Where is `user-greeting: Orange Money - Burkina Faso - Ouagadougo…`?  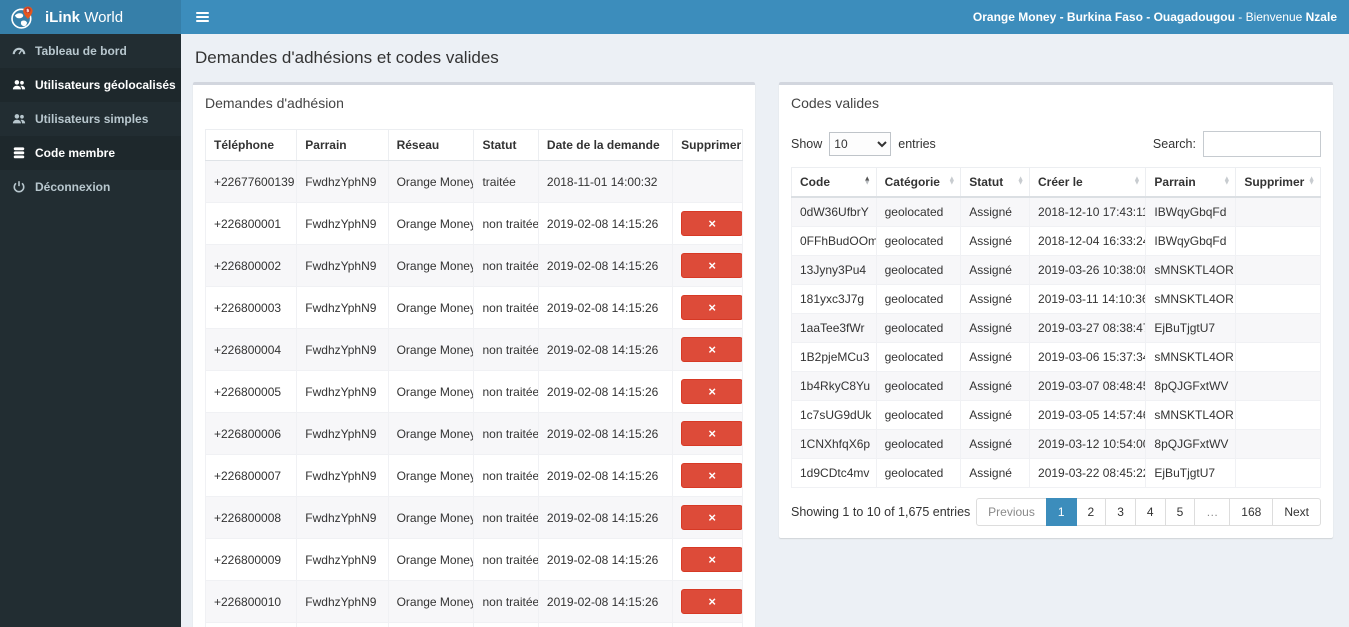 user-greeting: Orange Money - Burkina Faso - Ouagadougo… is located at coordinates (1161, 17).